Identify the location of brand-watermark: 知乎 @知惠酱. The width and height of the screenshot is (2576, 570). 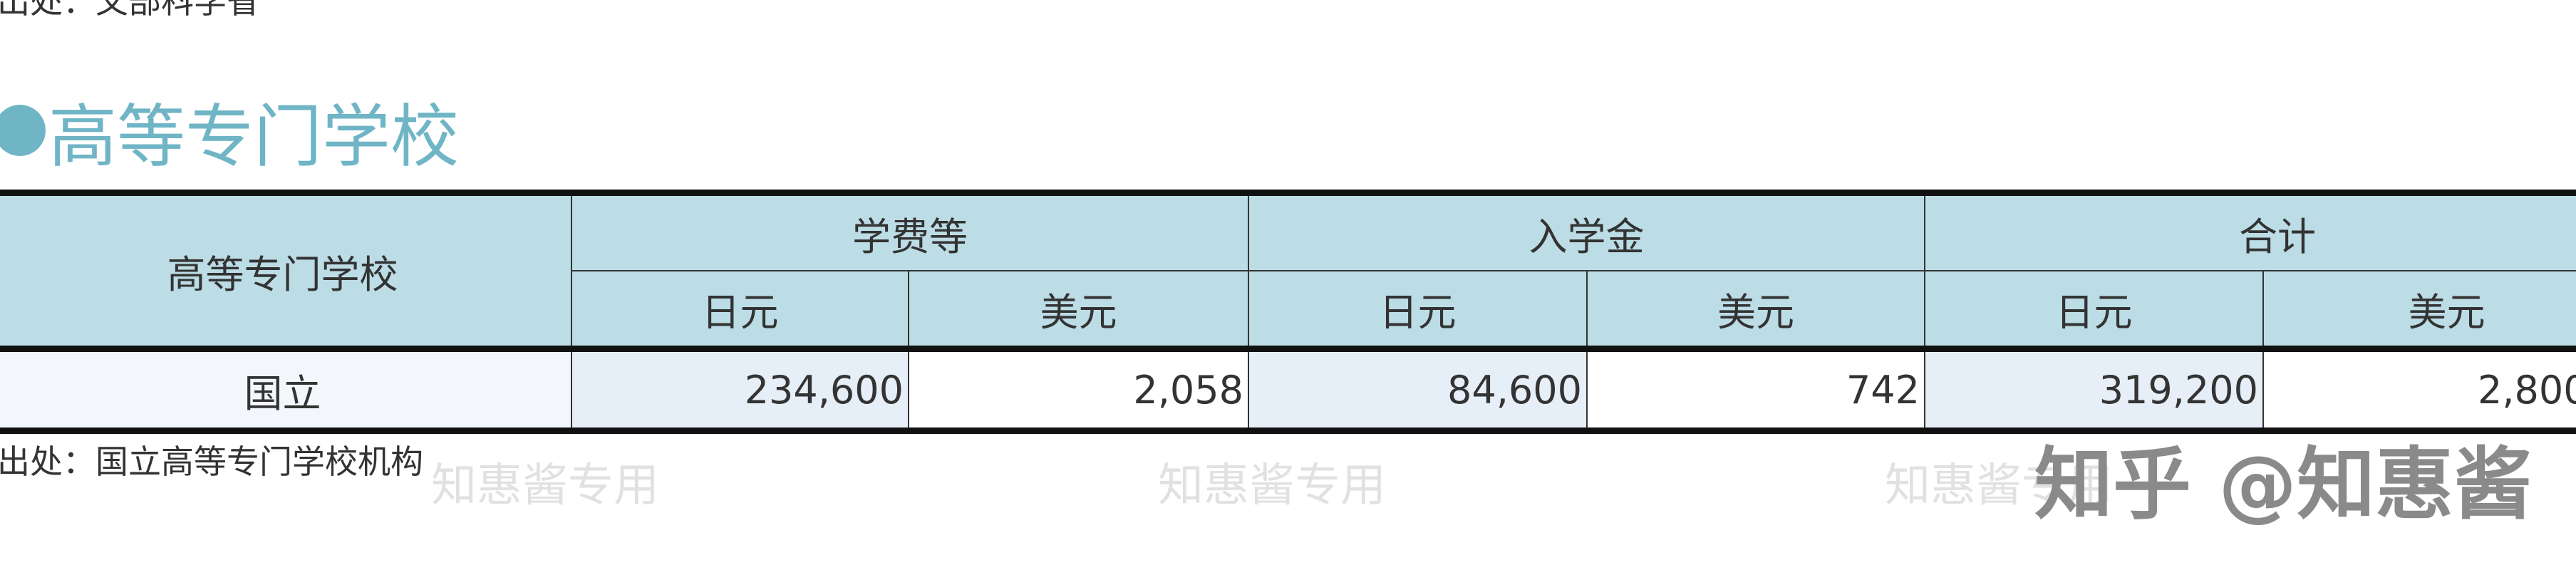
(2284, 484).